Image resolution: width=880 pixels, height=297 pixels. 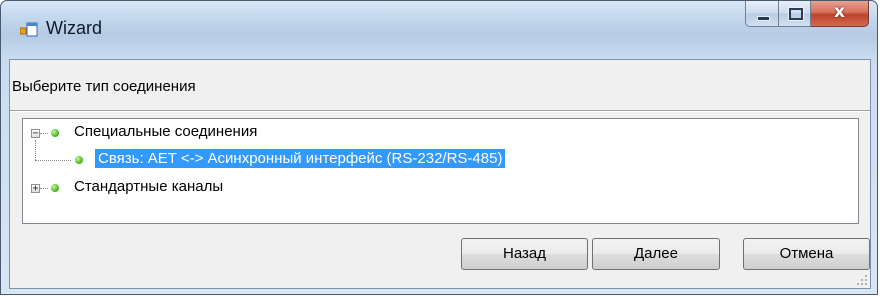 I want to click on page-prompt: Выберите тип соединения, so click(x=104, y=86).